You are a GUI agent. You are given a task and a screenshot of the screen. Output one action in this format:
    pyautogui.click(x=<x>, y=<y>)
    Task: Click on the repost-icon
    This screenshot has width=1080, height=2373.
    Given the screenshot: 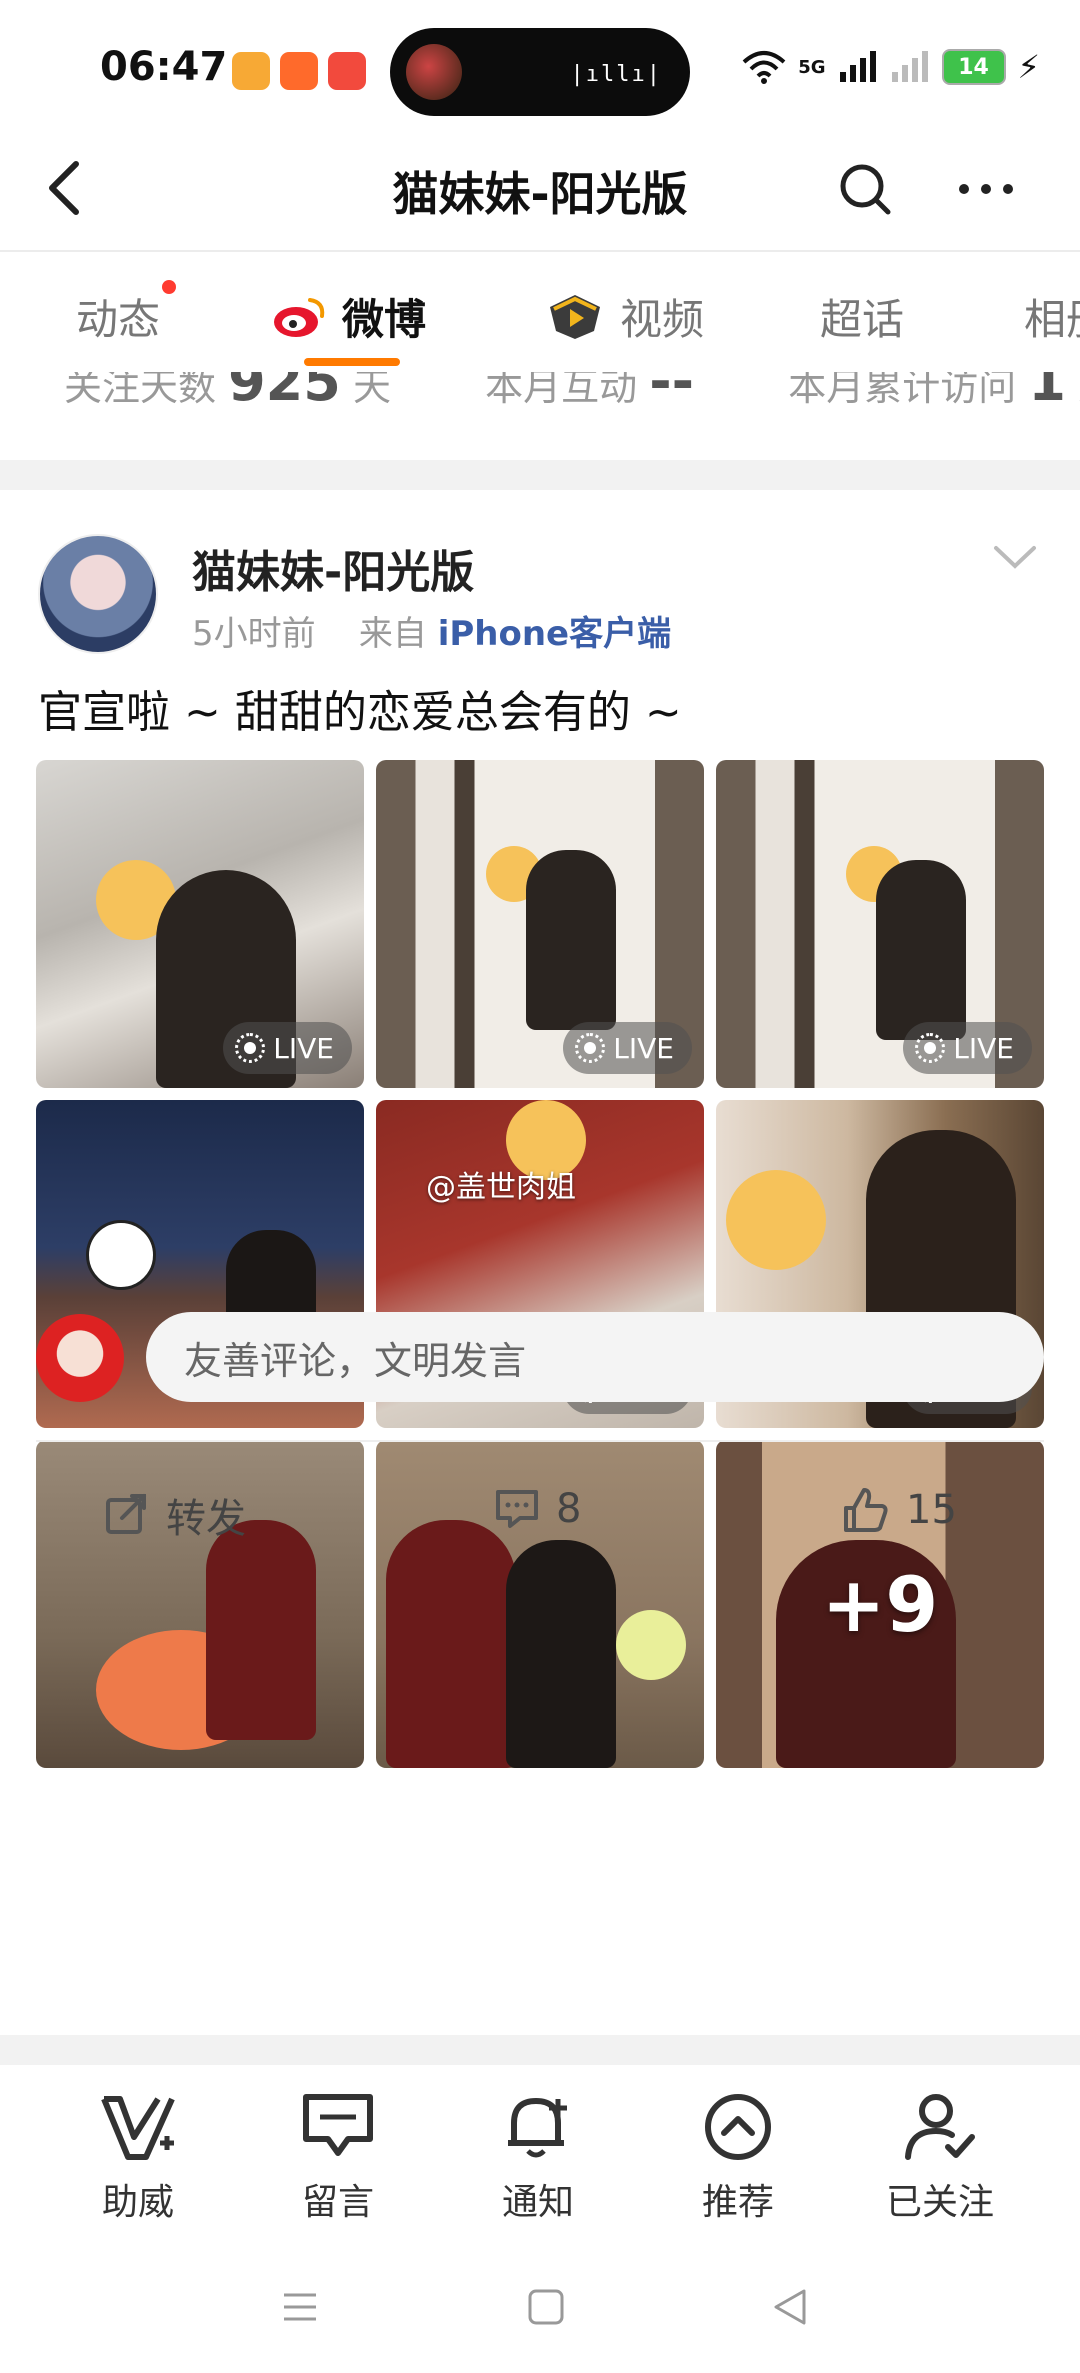 What is the action you would take?
    pyautogui.click(x=126, y=1514)
    